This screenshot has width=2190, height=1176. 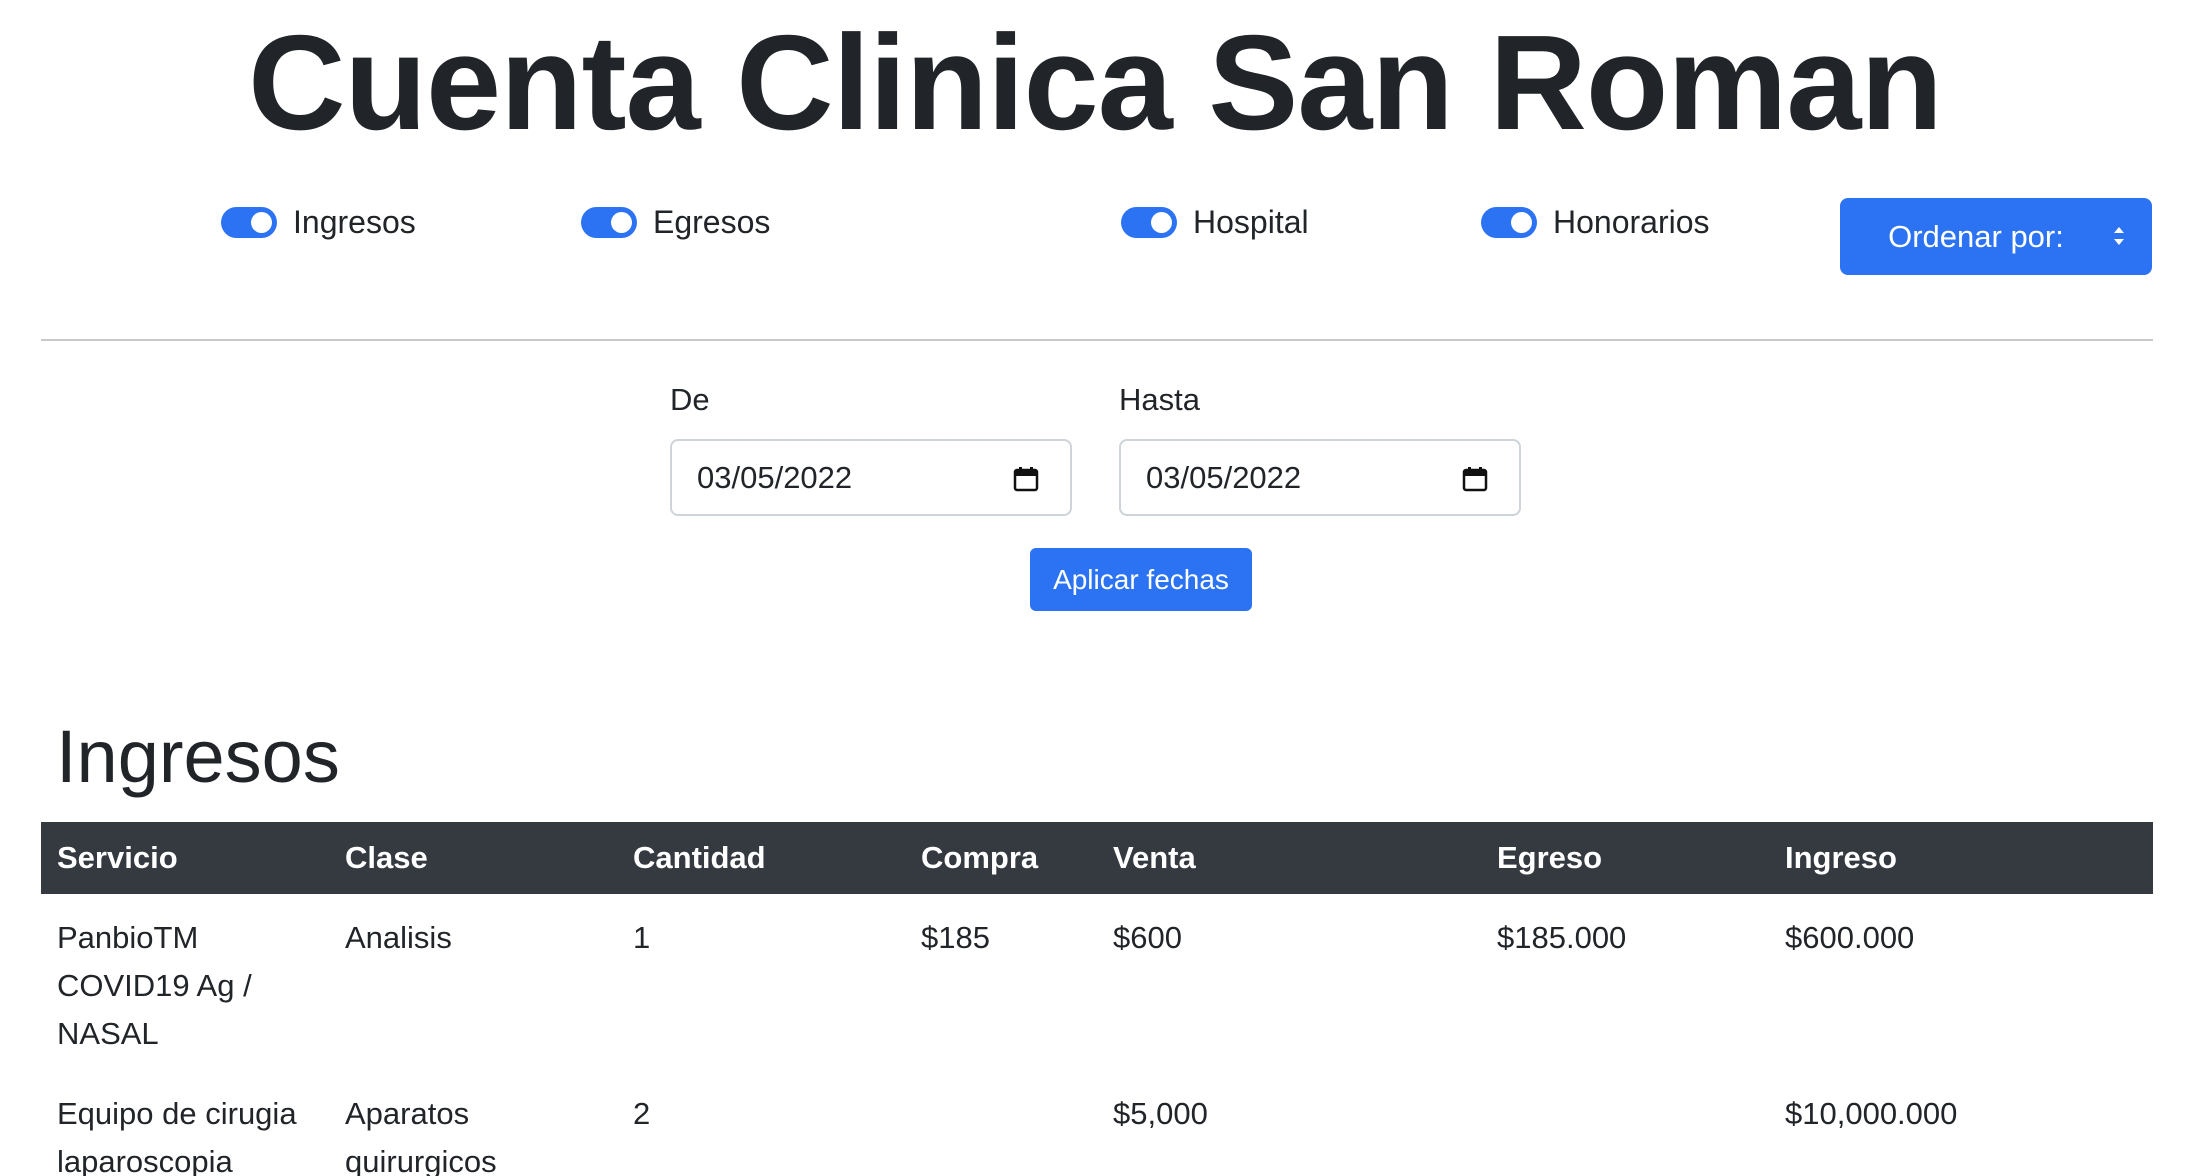 What do you see at coordinates (2119, 236) in the screenshot?
I see `sort-caret-icon` at bounding box center [2119, 236].